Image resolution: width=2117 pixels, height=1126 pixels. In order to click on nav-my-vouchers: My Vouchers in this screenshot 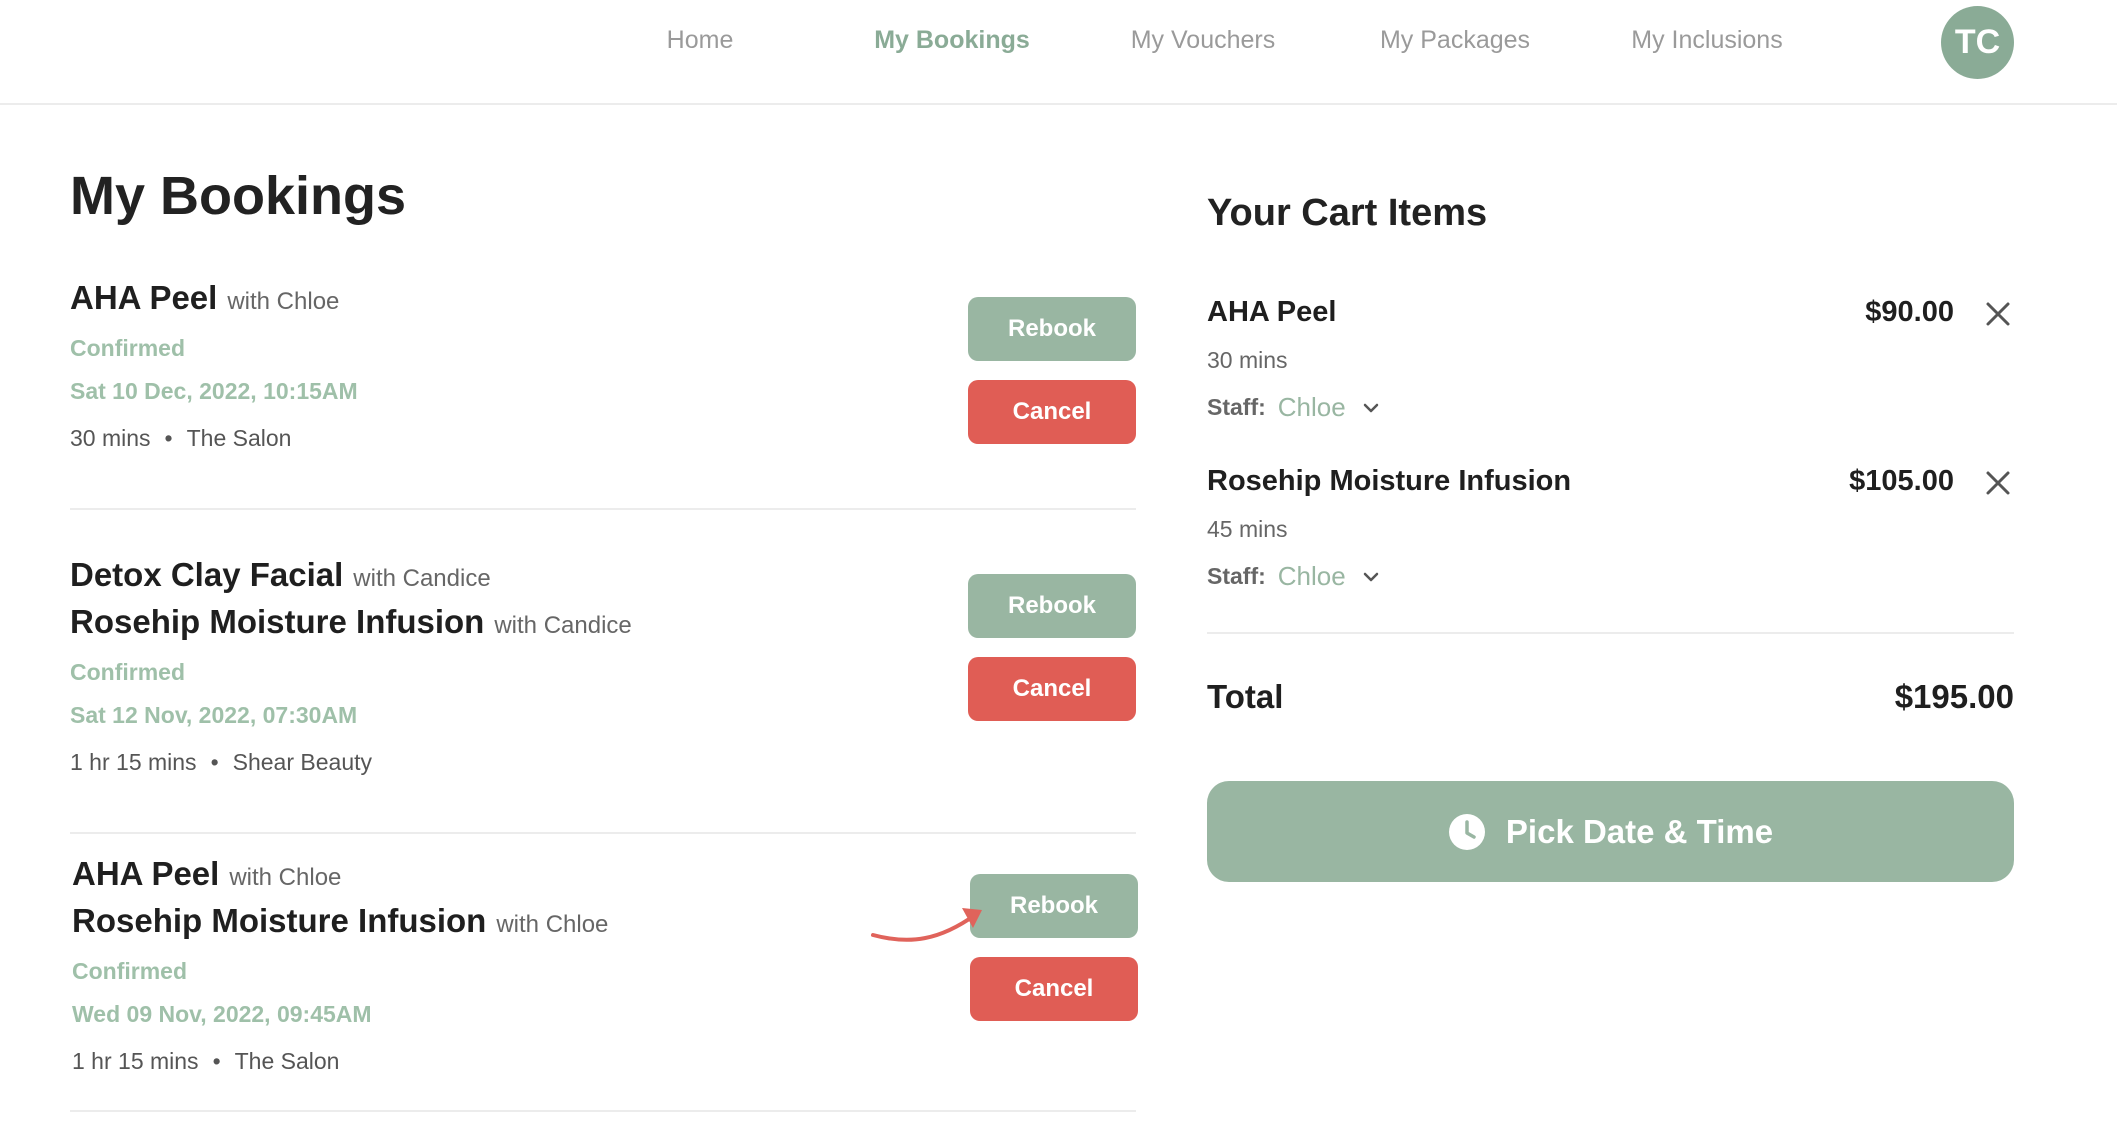, I will do `click(1203, 40)`.